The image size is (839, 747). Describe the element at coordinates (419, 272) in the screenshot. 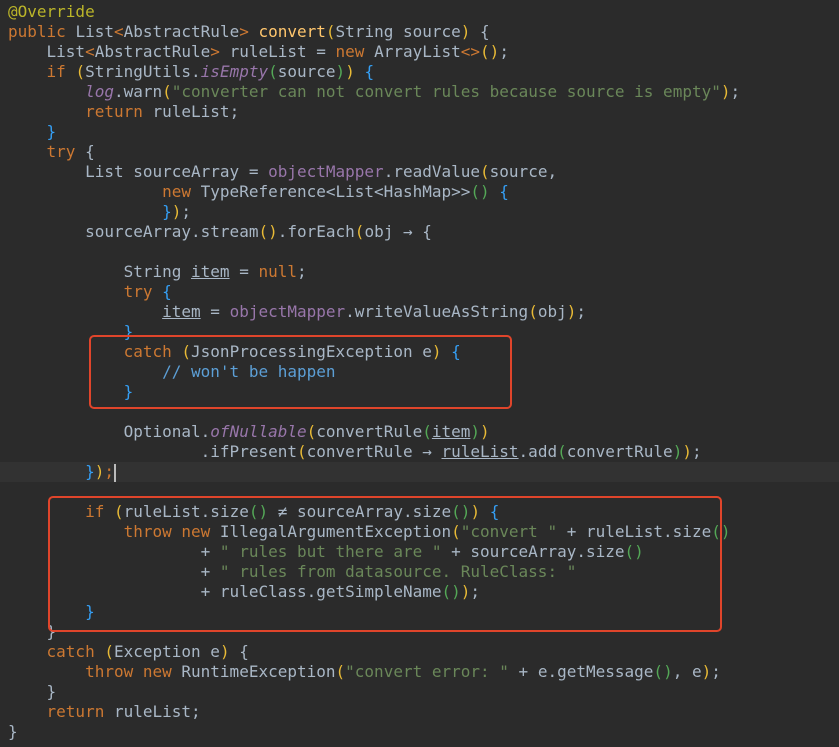

I see `code-line: String item = null;` at that location.